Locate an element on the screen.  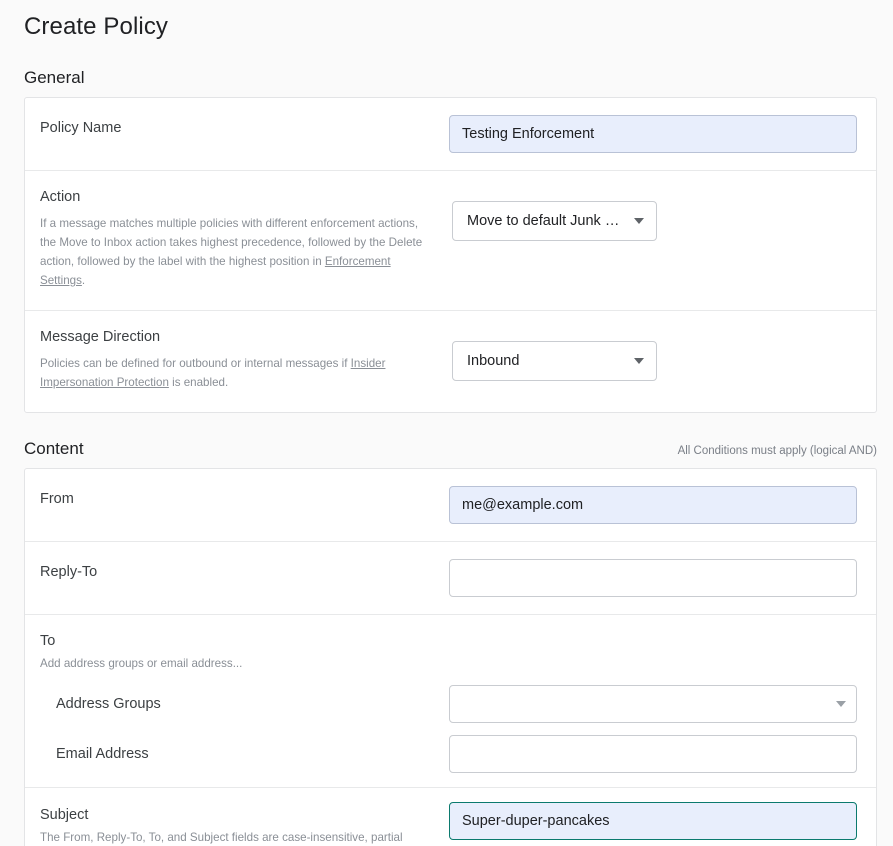
reply-to-label: Reply-To is located at coordinates (69, 572).